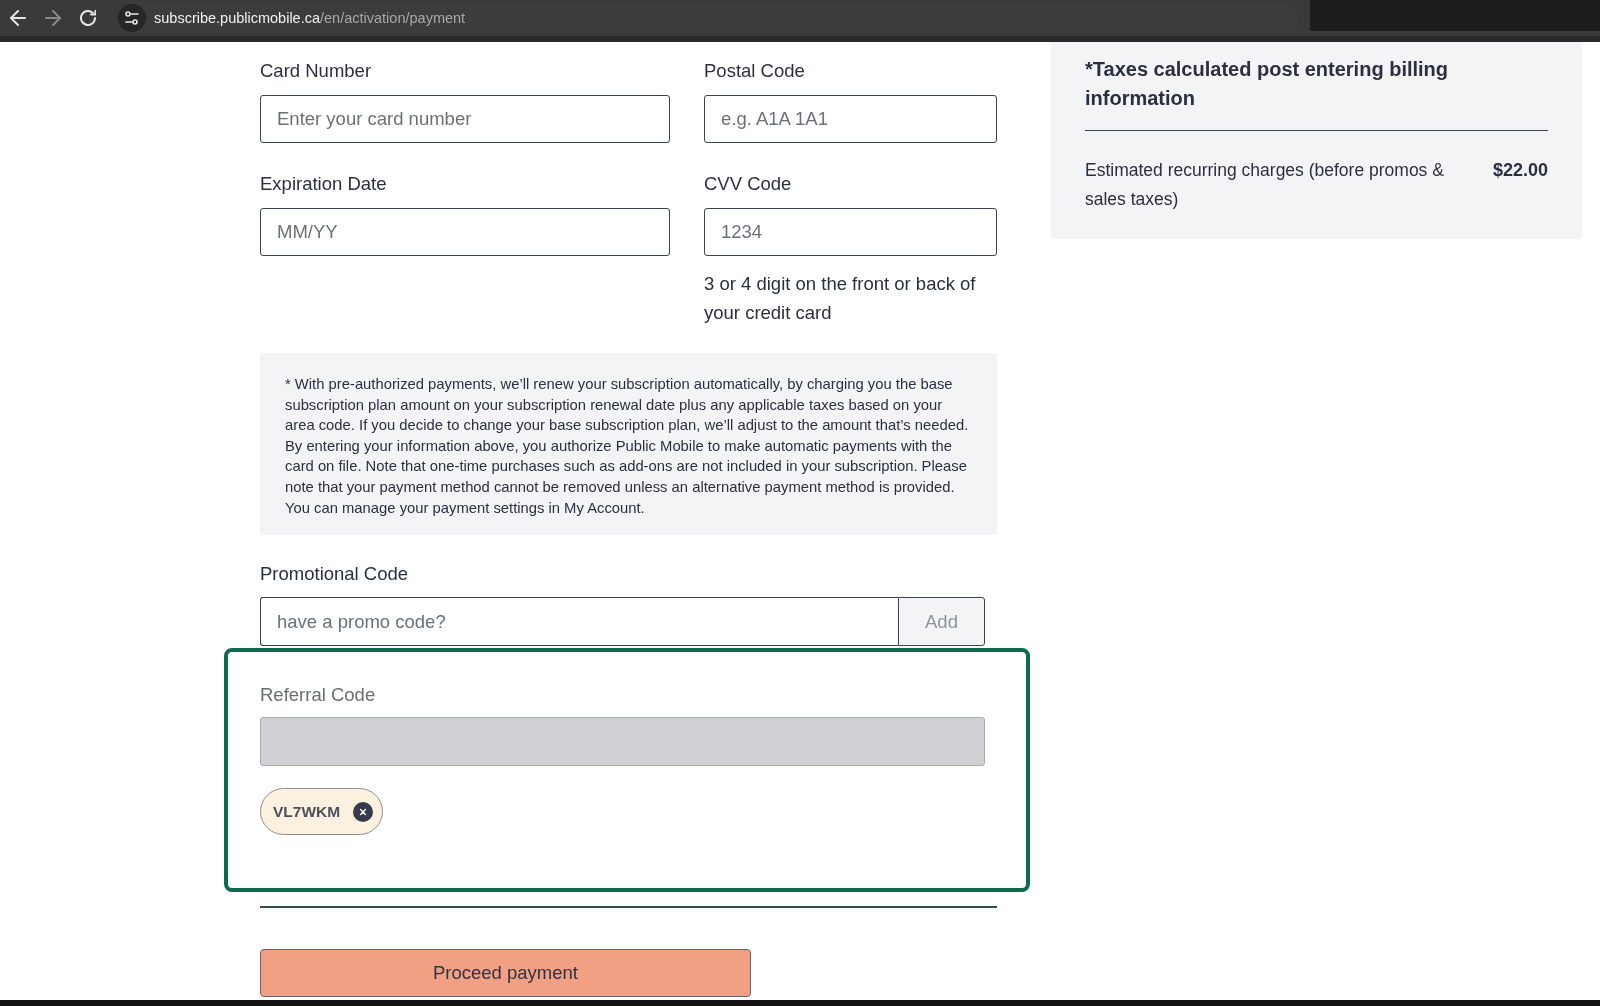  I want to click on input-field: e.g. A1A 1A1, so click(850, 119).